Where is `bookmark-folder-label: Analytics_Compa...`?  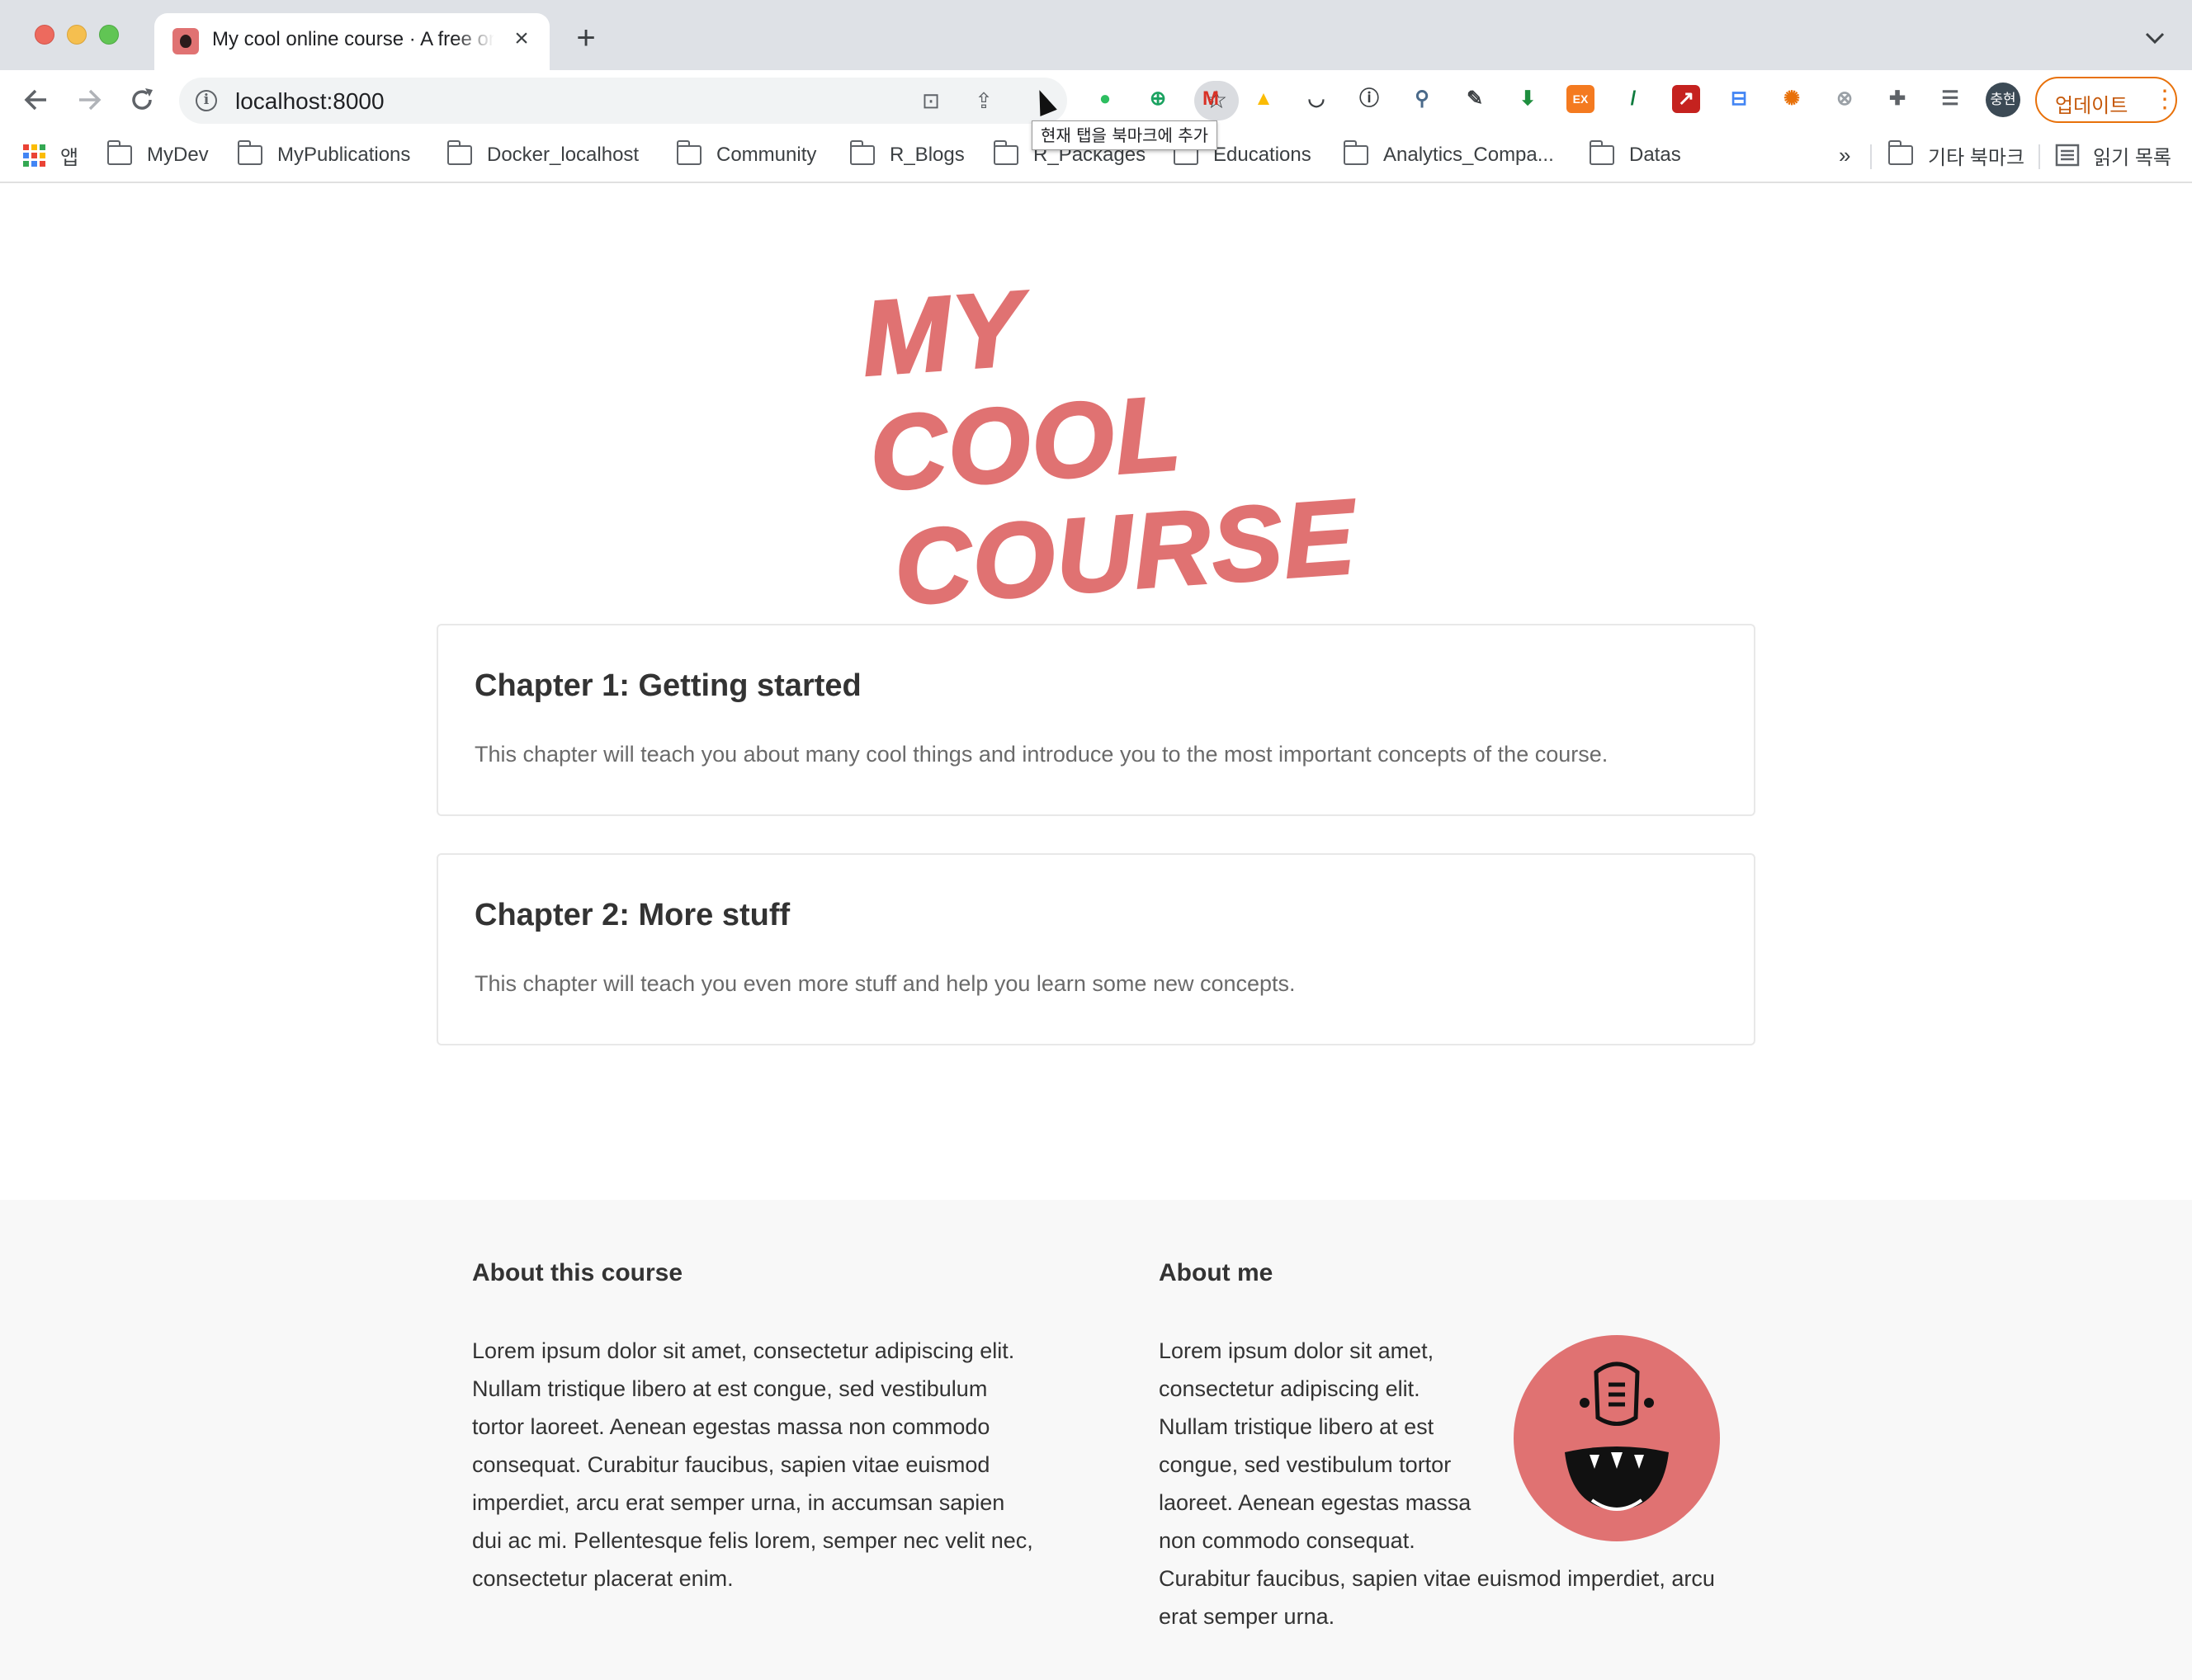 bookmark-folder-label: Analytics_Compa... is located at coordinates (1469, 155).